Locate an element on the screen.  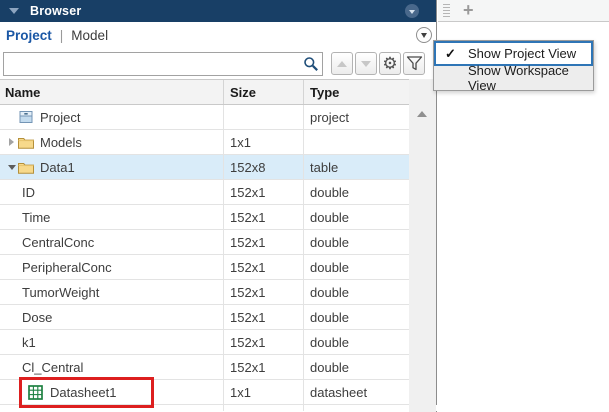
menu-item-label: Show Workspace View is located at coordinates (518, 78).